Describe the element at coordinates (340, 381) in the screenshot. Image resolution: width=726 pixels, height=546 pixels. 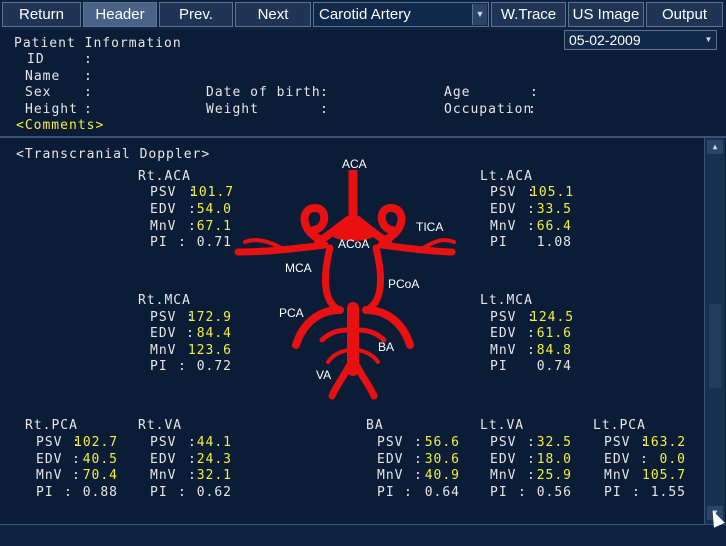
I see `rt-va-vessel` at that location.